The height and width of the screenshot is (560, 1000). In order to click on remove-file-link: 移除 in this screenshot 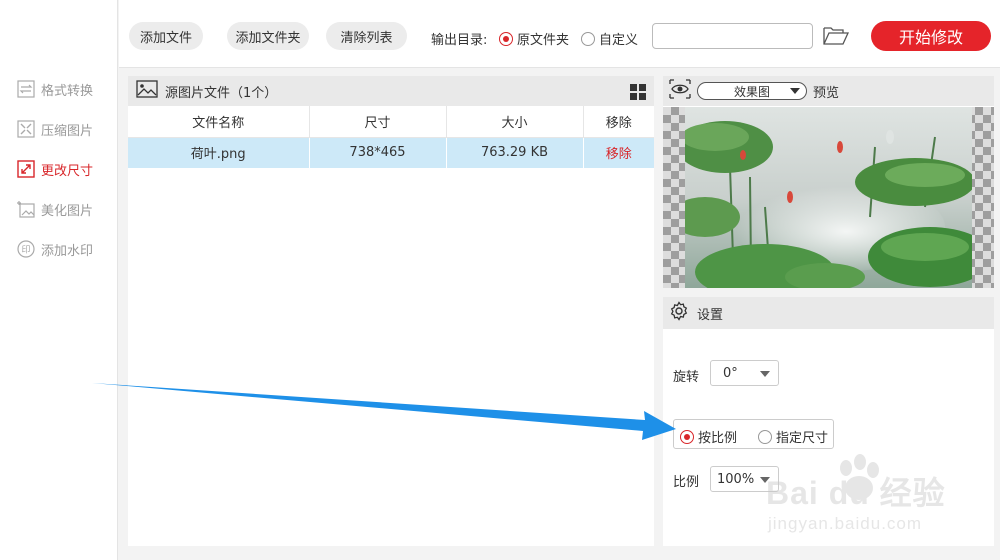, I will do `click(619, 154)`.